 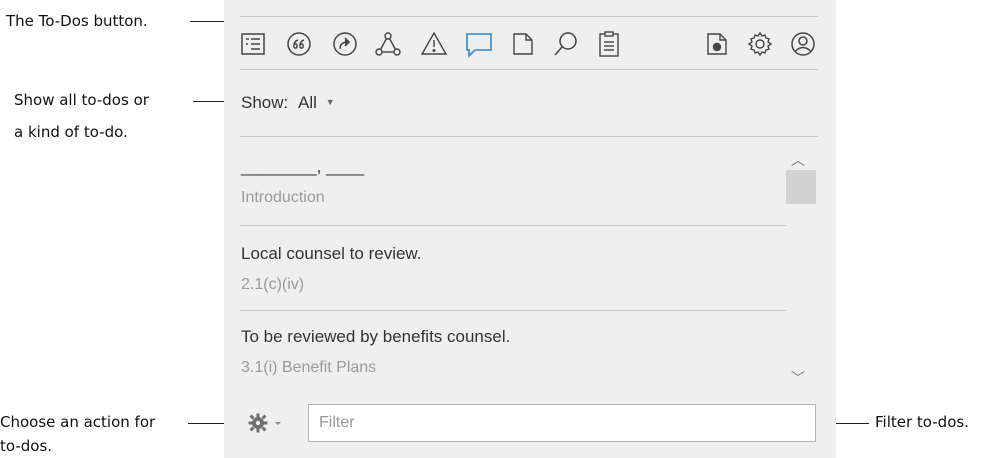 What do you see at coordinates (523, 44) in the screenshot?
I see `document-icon` at bounding box center [523, 44].